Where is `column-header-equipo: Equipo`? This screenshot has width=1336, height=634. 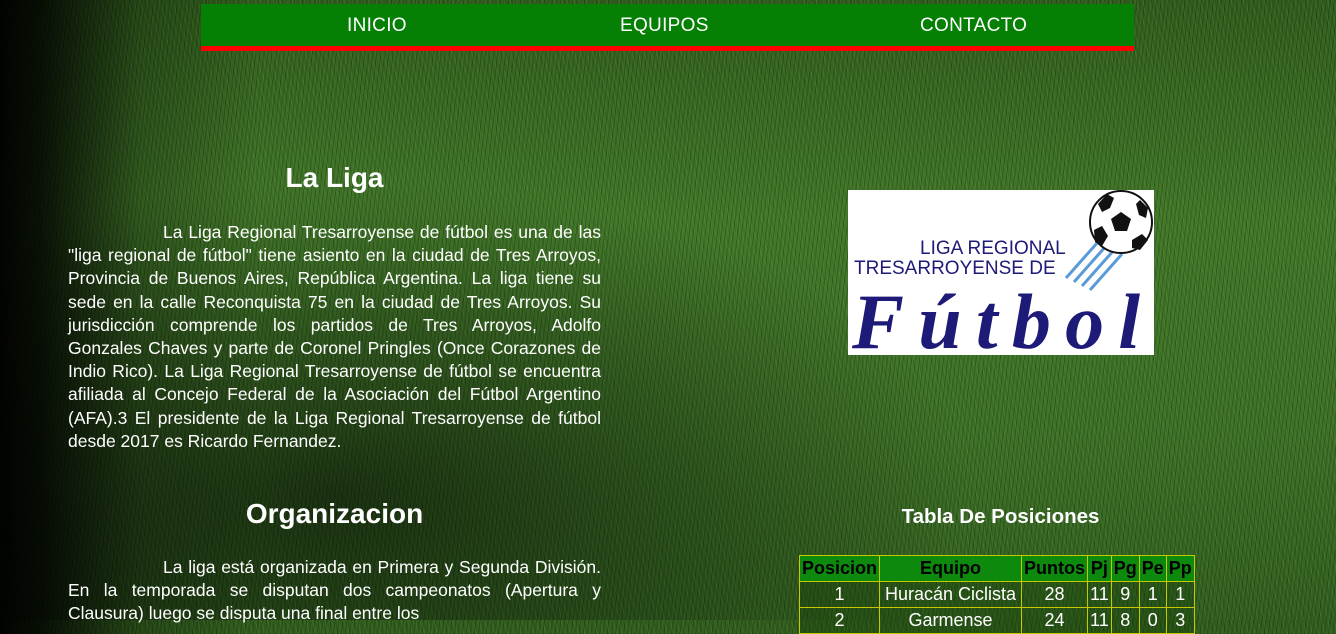 column-header-equipo: Equipo is located at coordinates (951, 568).